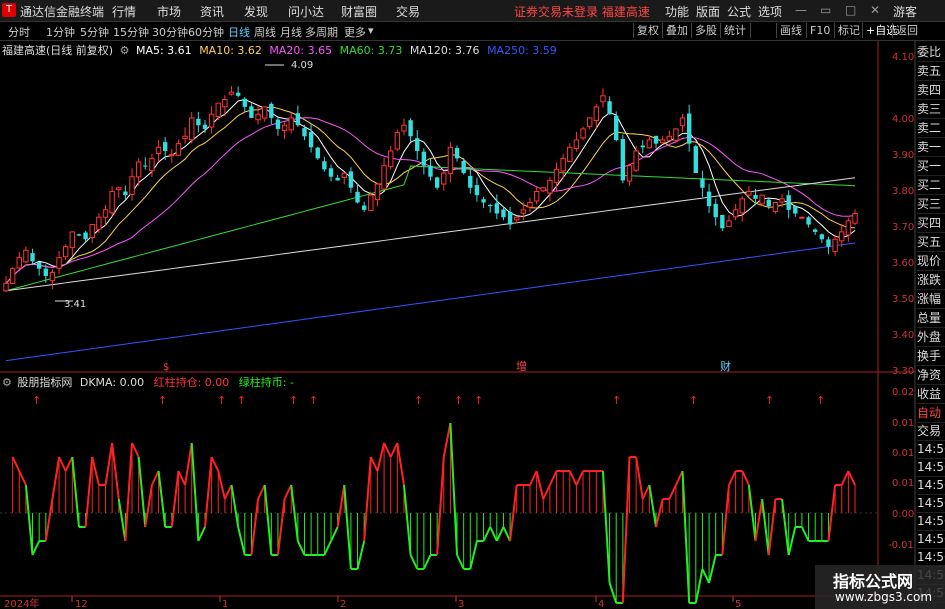 This screenshot has height=609, width=945. Describe the element at coordinates (371, 30) in the screenshot. I see `chevron-down-icon: ▾` at that location.